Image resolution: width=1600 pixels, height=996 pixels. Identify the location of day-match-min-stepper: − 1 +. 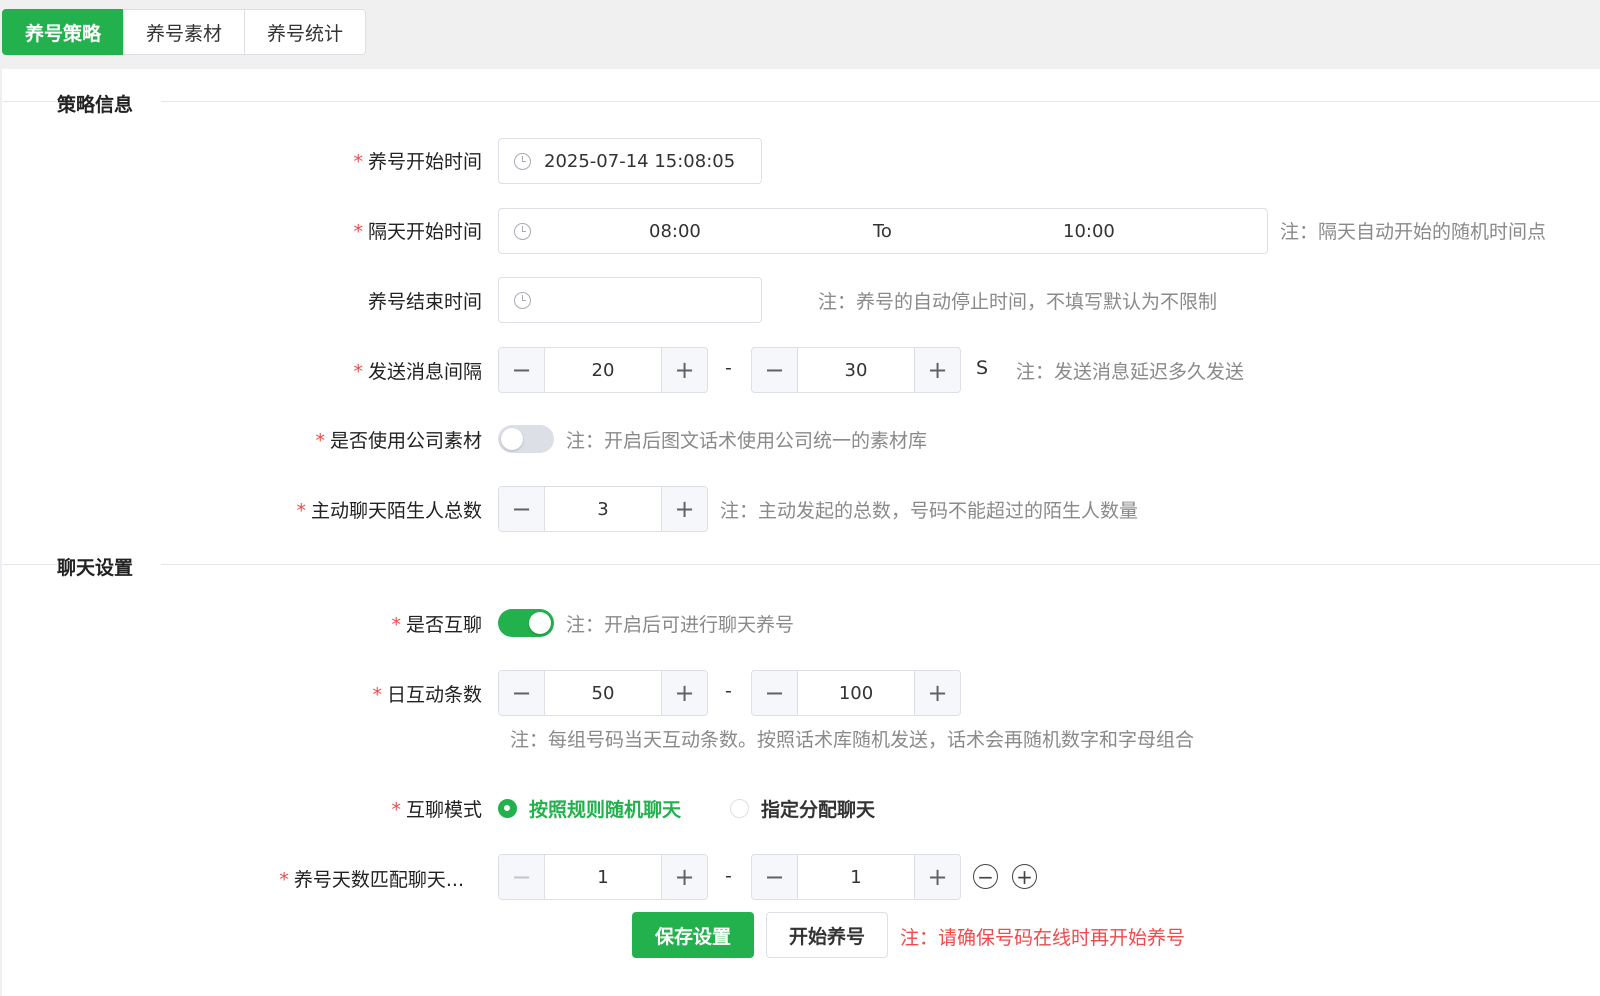
(603, 877).